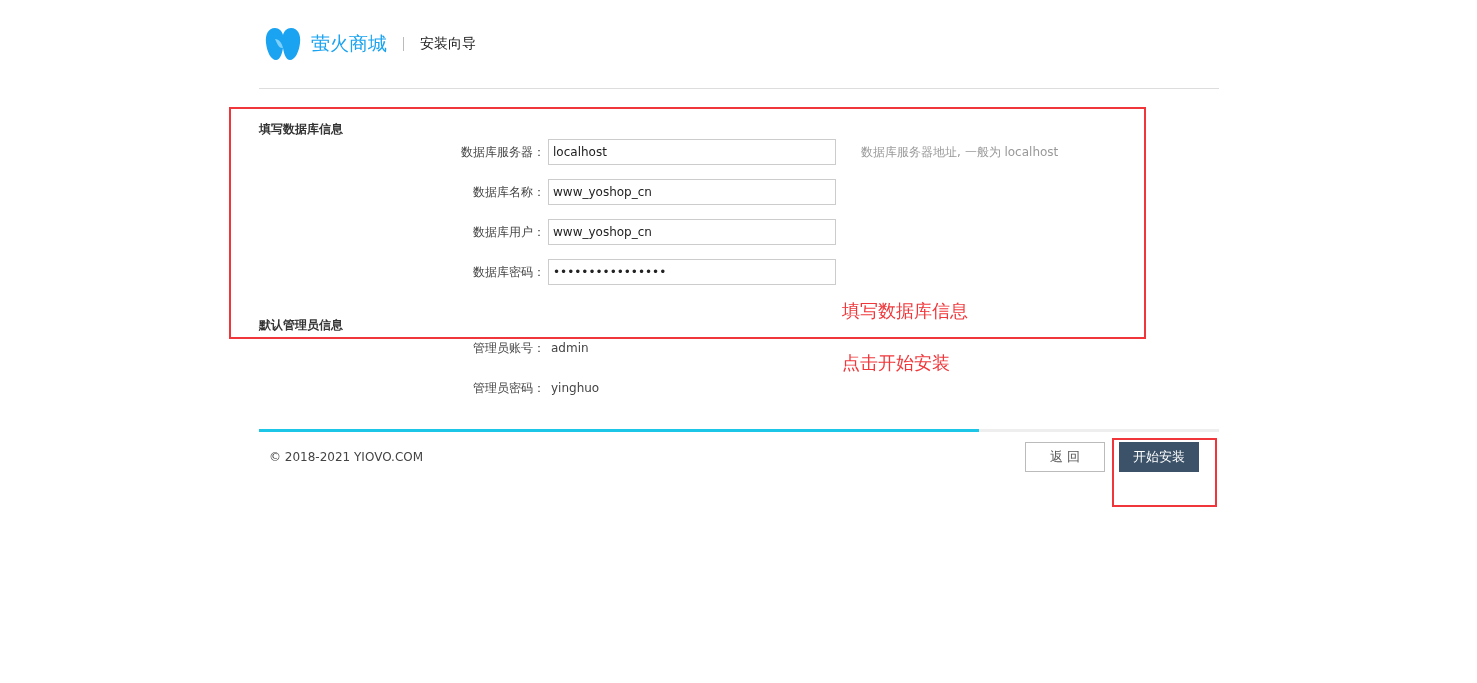  Describe the element at coordinates (692, 272) in the screenshot. I see `input-field: ••••••••••••••••` at that location.